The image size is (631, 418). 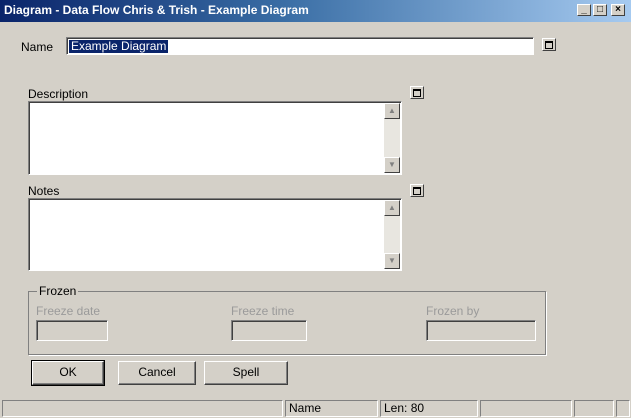 I want to click on notes-textarea: ▲ ▼, so click(x=215, y=234).